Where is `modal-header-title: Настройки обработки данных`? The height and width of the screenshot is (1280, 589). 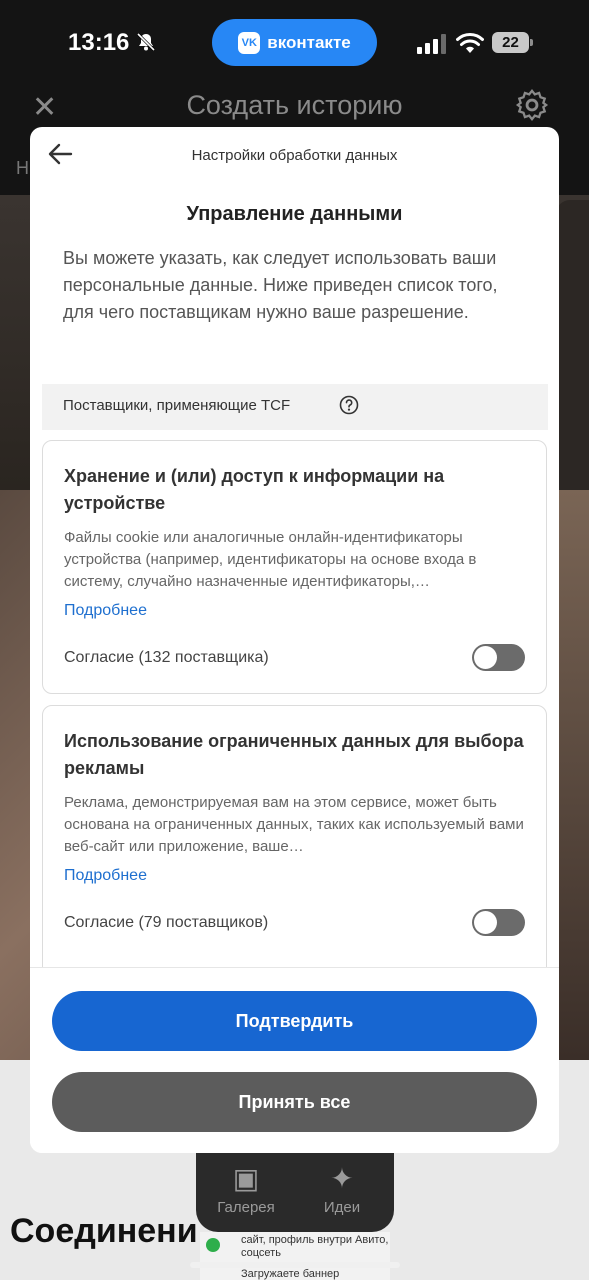
modal-header-title: Настройки обработки данных is located at coordinates (294, 155).